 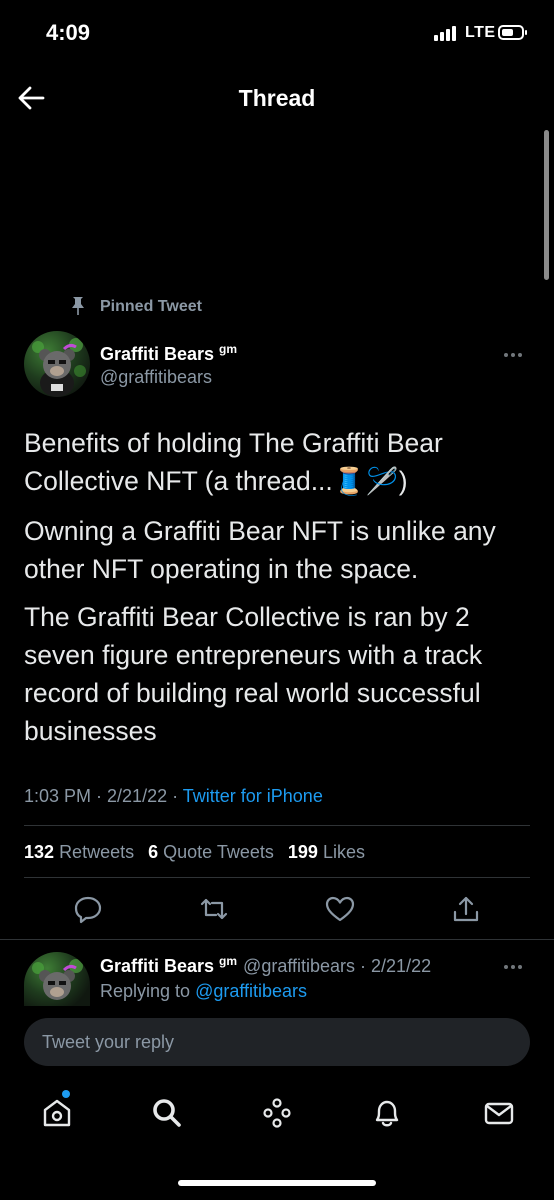 What do you see at coordinates (277, 1183) in the screenshot?
I see `home-indicator` at bounding box center [277, 1183].